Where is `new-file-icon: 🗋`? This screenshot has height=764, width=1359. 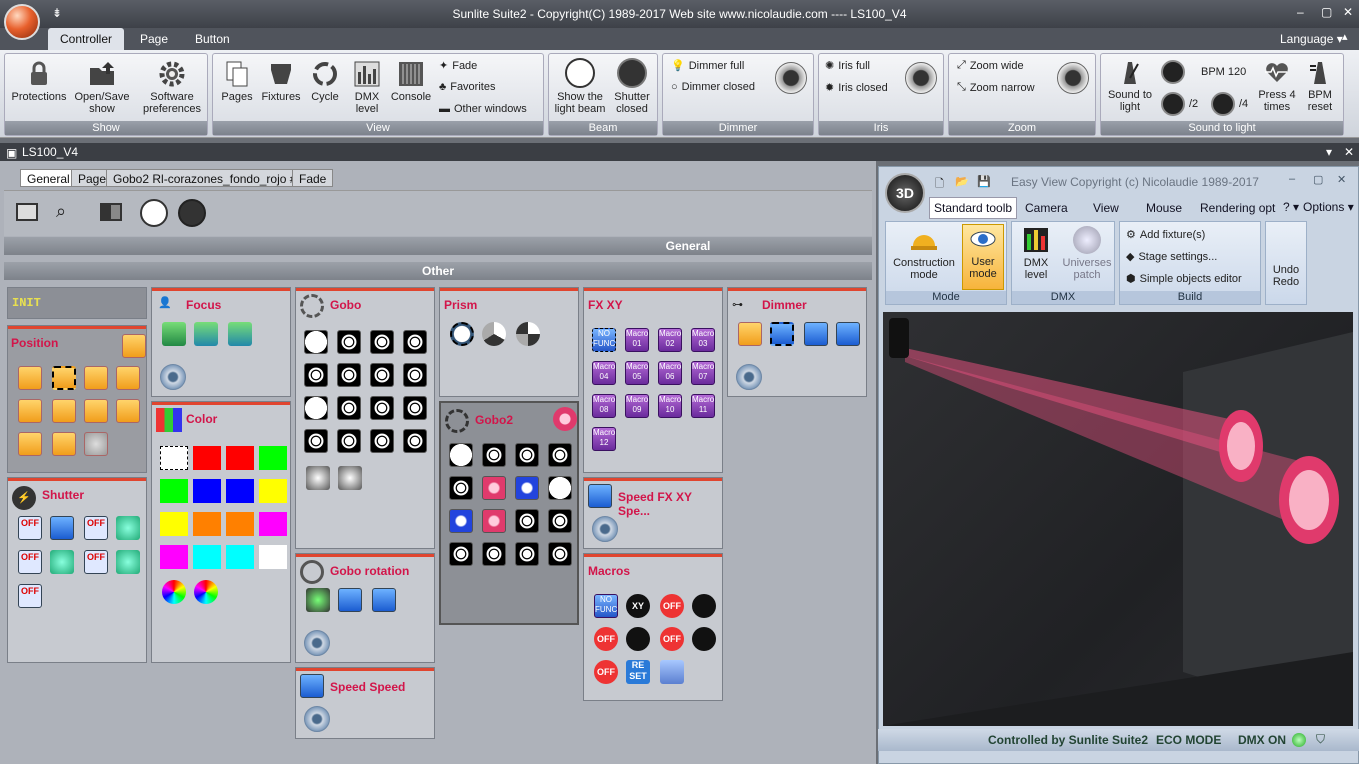
new-file-icon: 🗋 is located at coordinates (939, 184).